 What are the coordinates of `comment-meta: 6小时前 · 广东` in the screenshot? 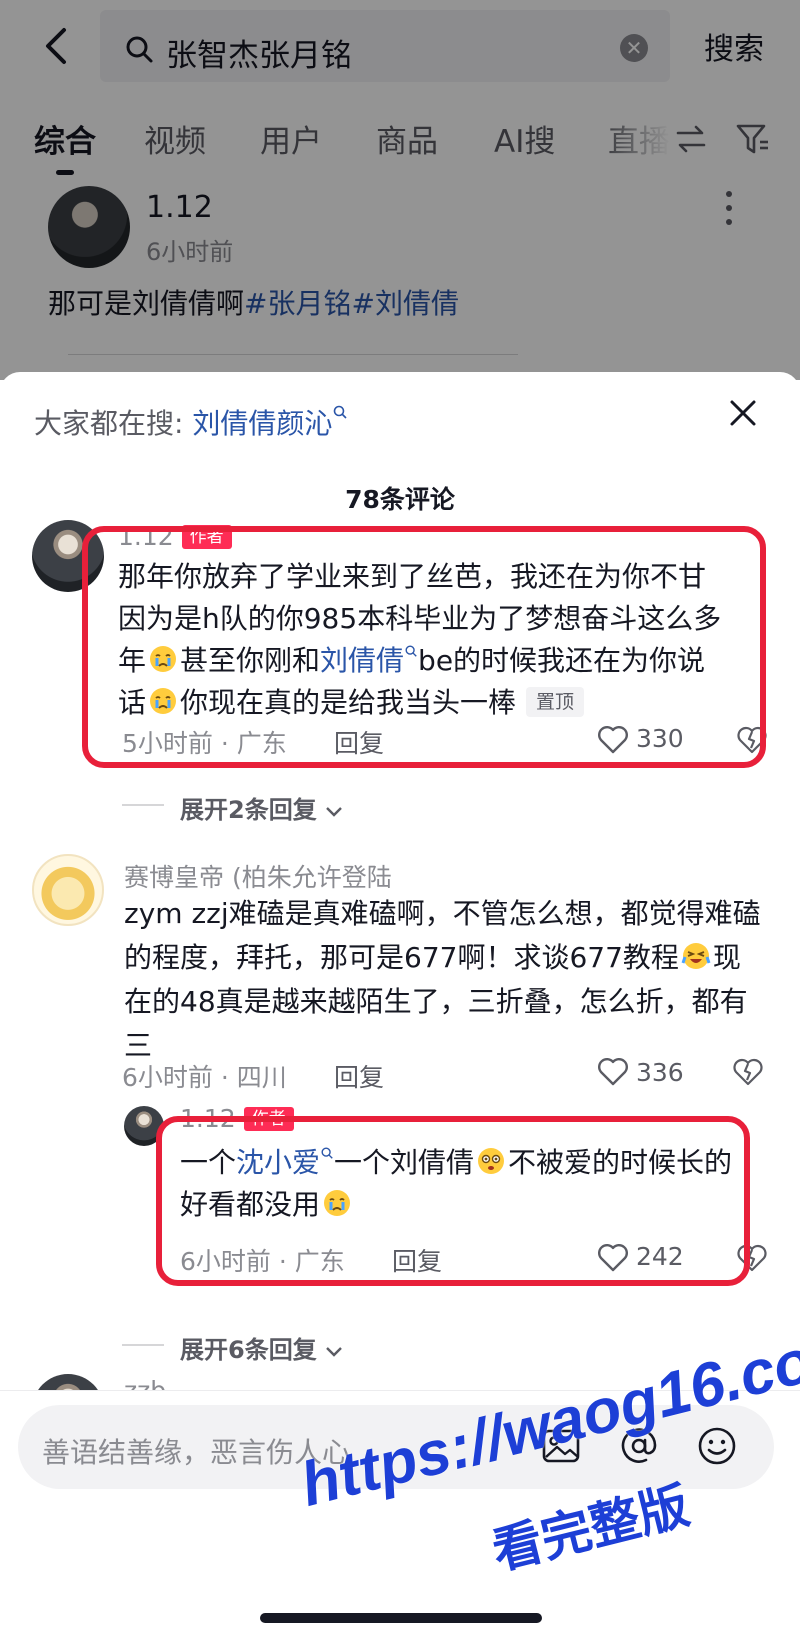 It's located at (262, 1261).